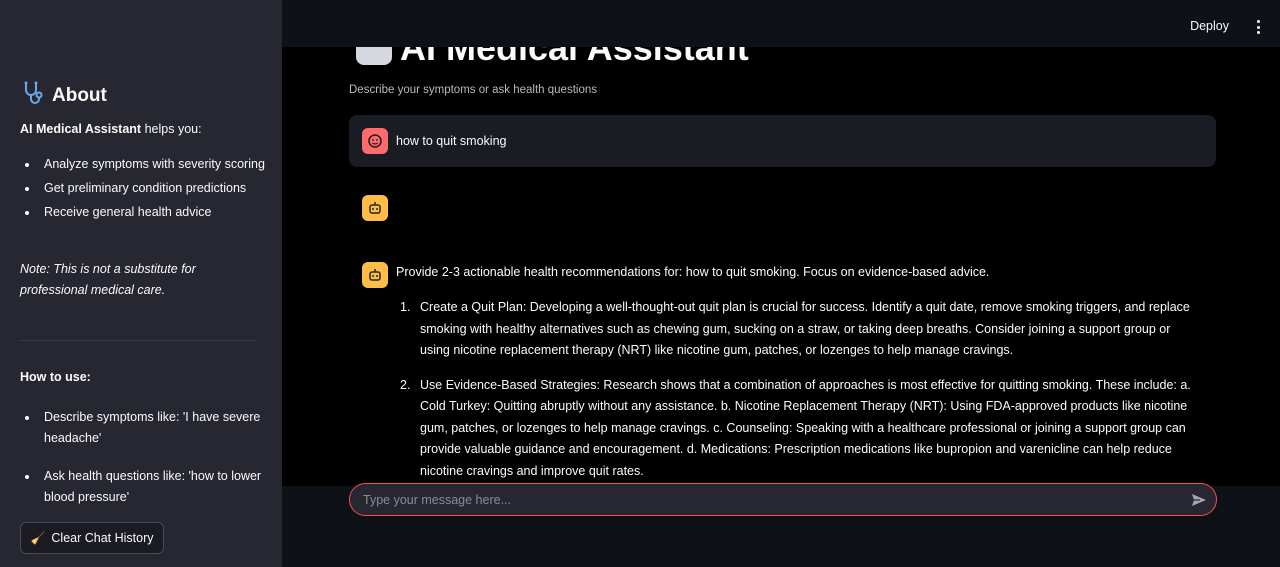 This screenshot has width=1280, height=567. I want to click on about-heading: About, so click(63, 96).